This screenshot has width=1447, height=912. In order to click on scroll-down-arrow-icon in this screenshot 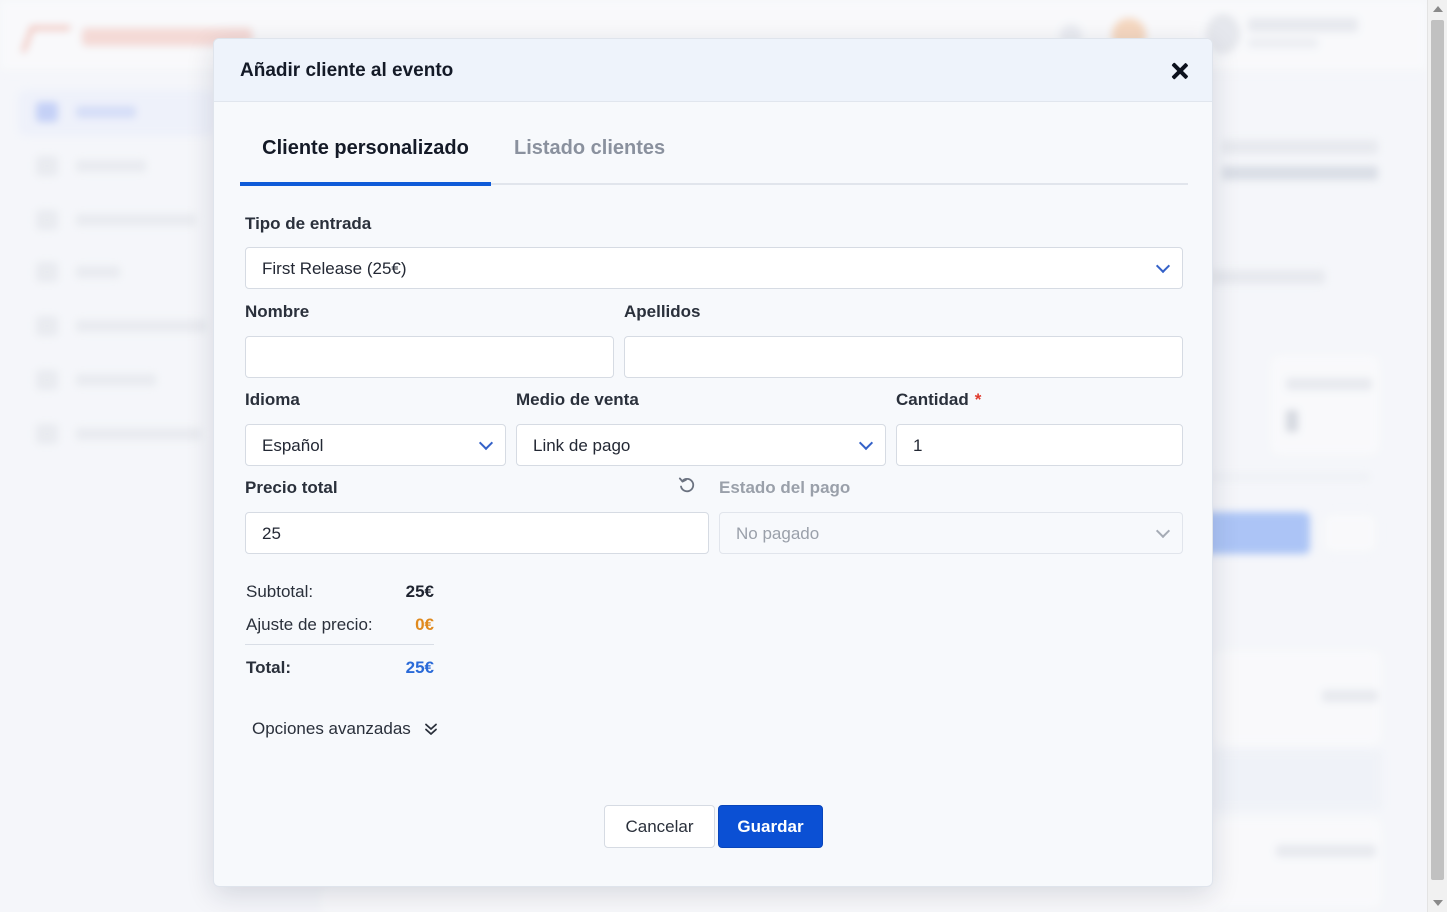, I will do `click(1438, 903)`.